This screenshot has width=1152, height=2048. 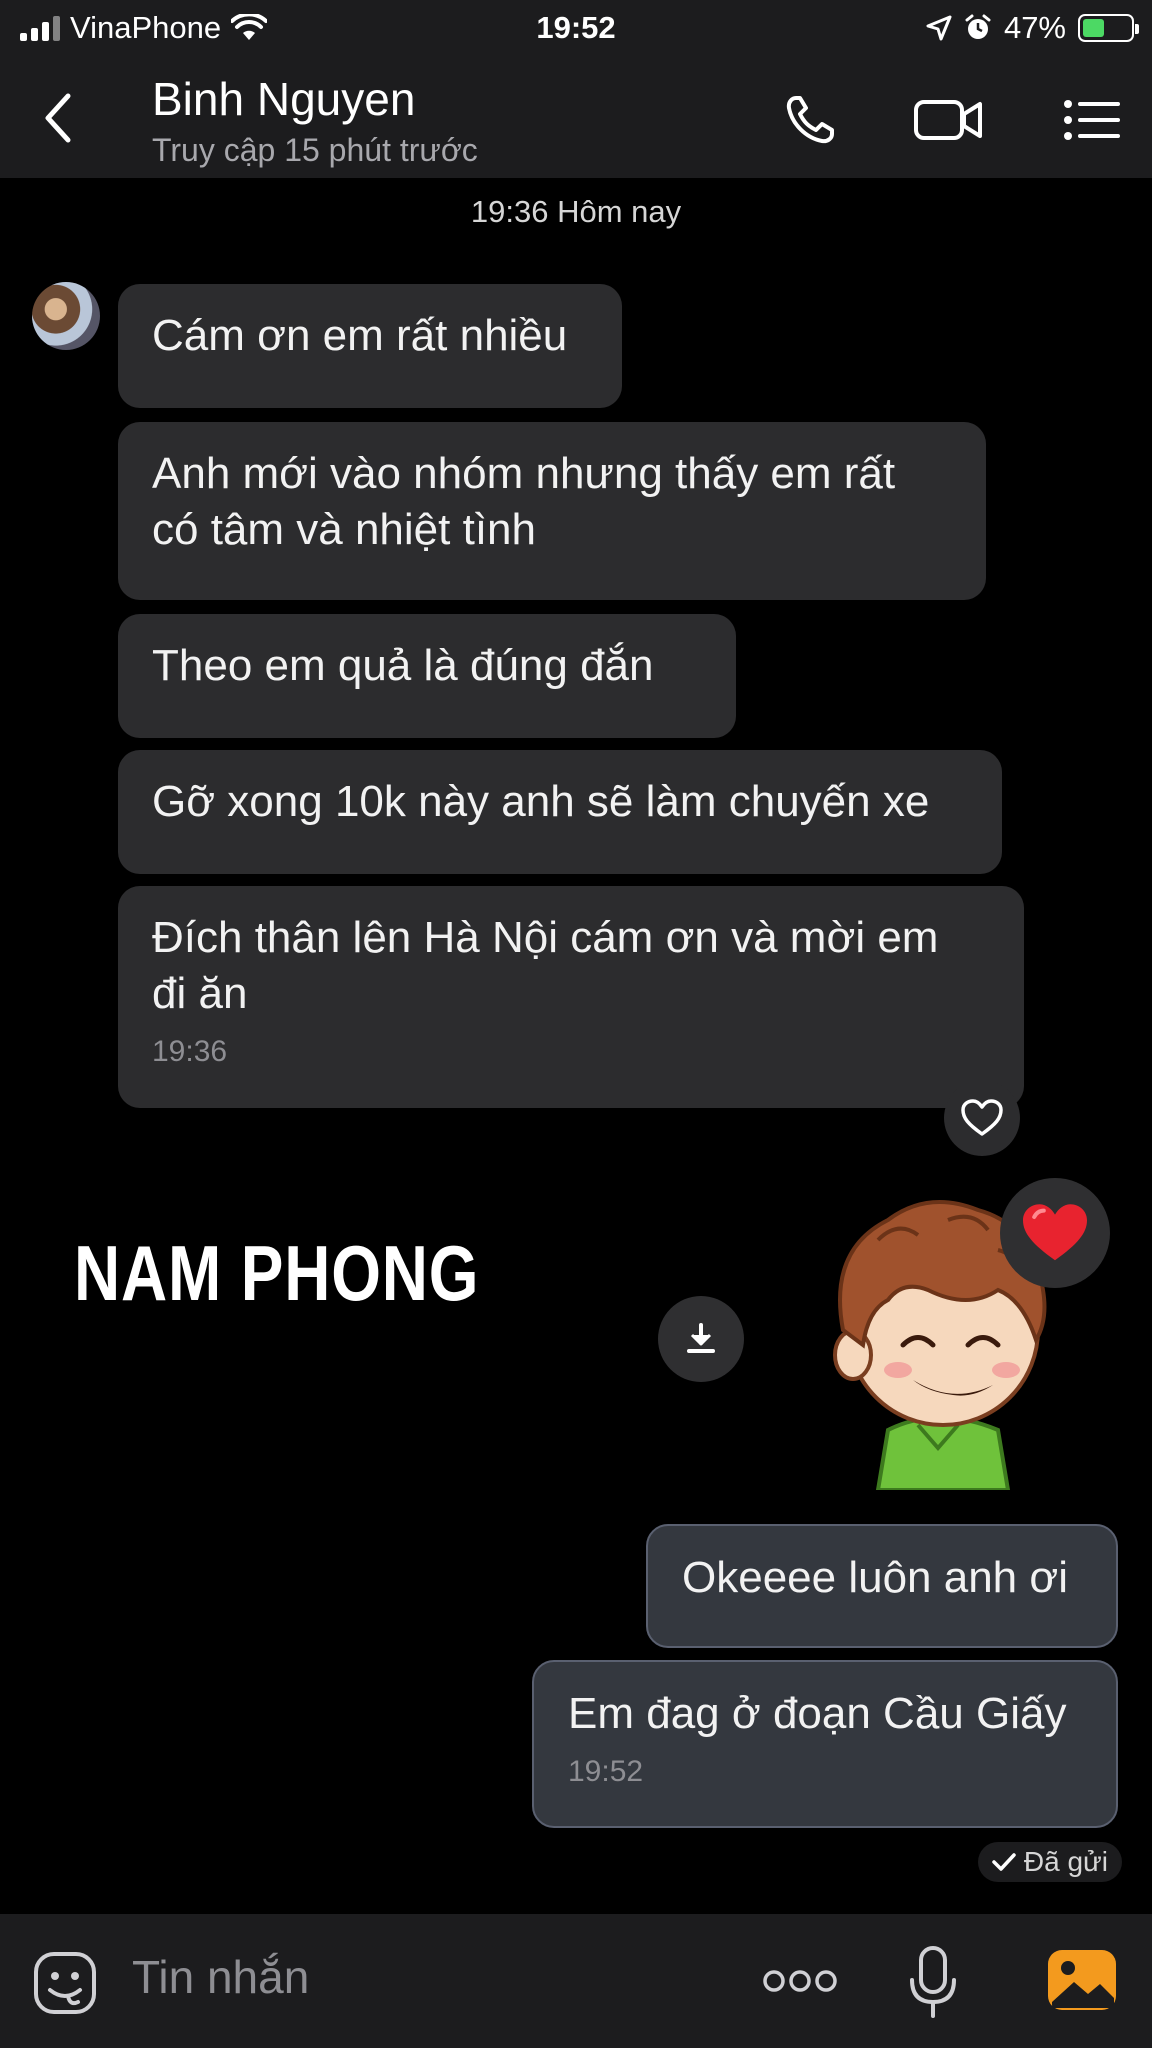 What do you see at coordinates (315, 150) in the screenshot?
I see `last-seen-status: Truy cập 15 phút trước` at bounding box center [315, 150].